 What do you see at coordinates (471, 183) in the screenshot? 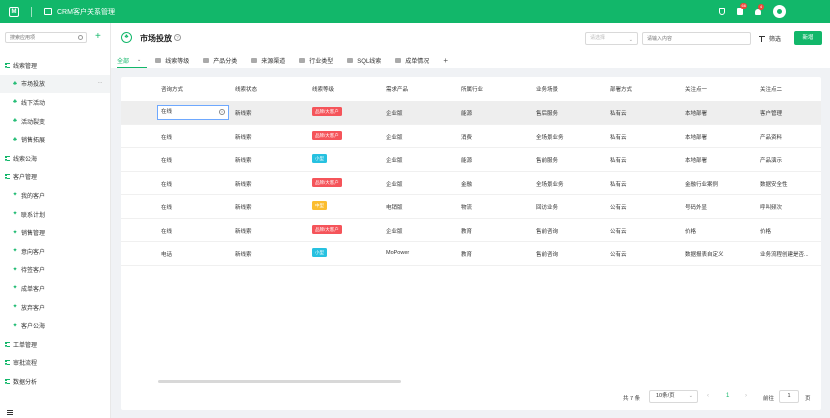
I see `table-row: 在线 新线索 品牌/大客户 企业版 金融 全场景业务 私有云 金融行业案例 数据安全性` at bounding box center [471, 183].